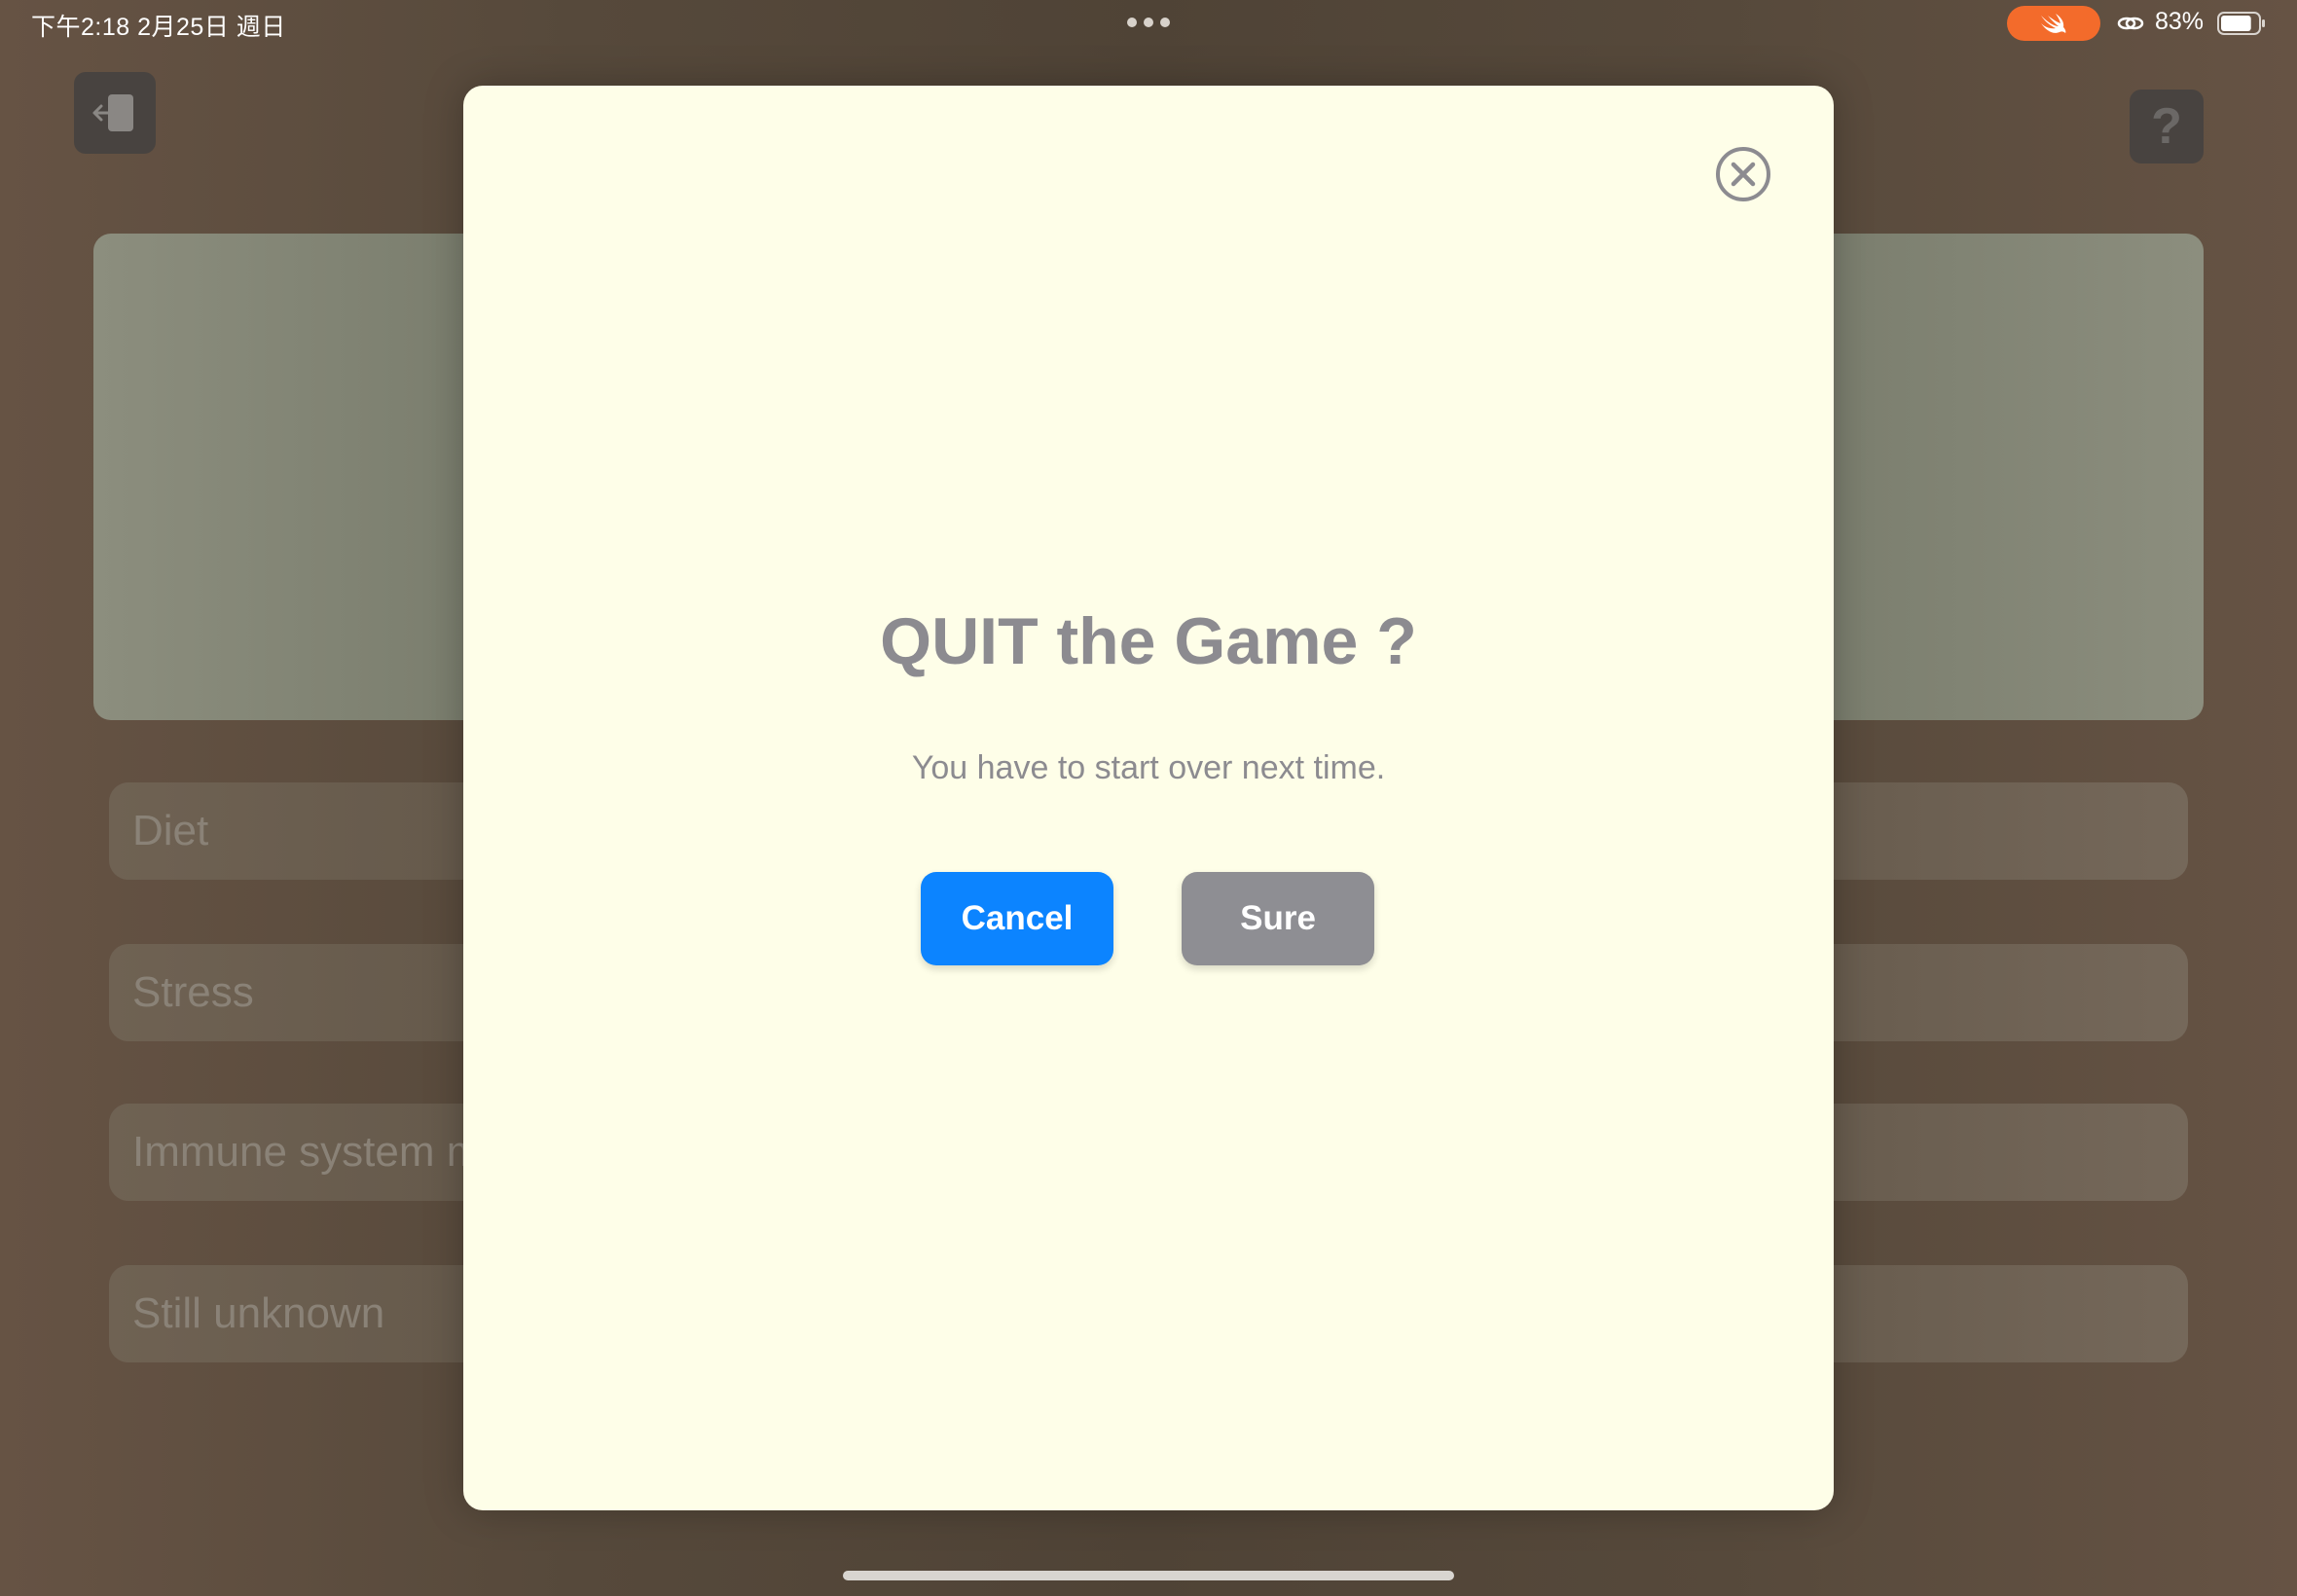 Image resolution: width=2297 pixels, height=1596 pixels. I want to click on close-circle-icon, so click(1743, 174).